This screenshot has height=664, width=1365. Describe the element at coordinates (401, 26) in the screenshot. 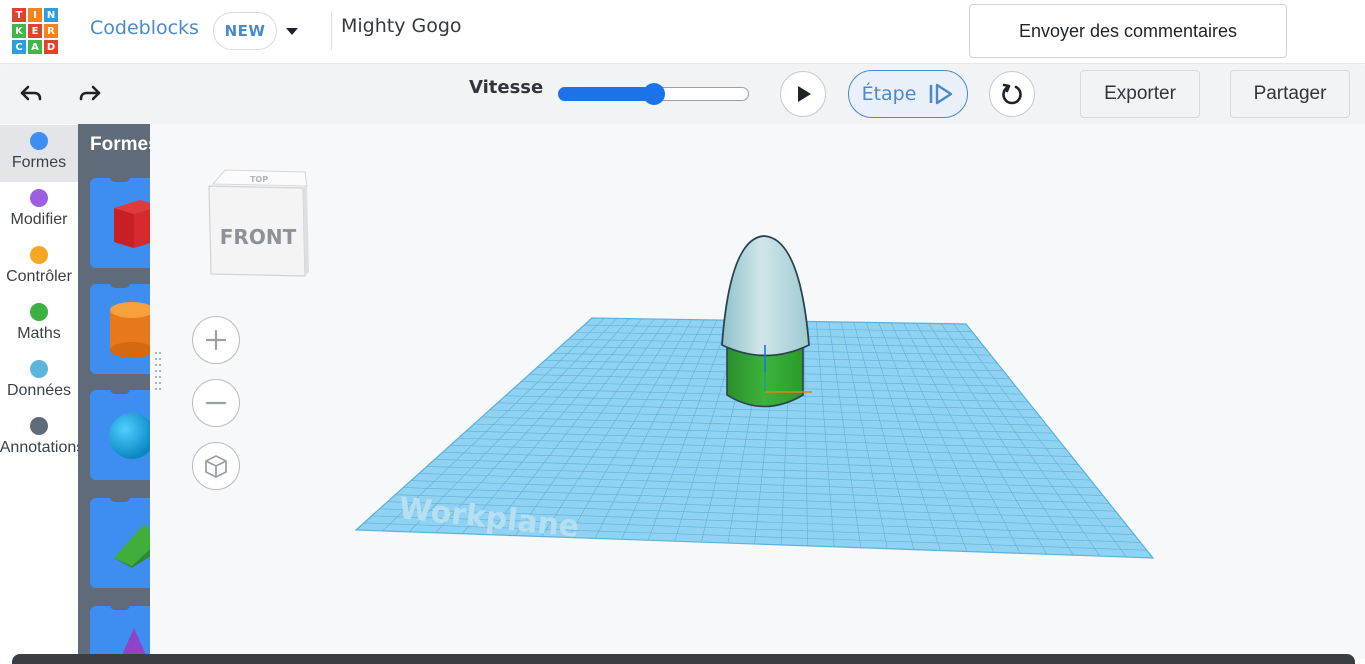

I see `project-name: Mighty Gogo` at that location.